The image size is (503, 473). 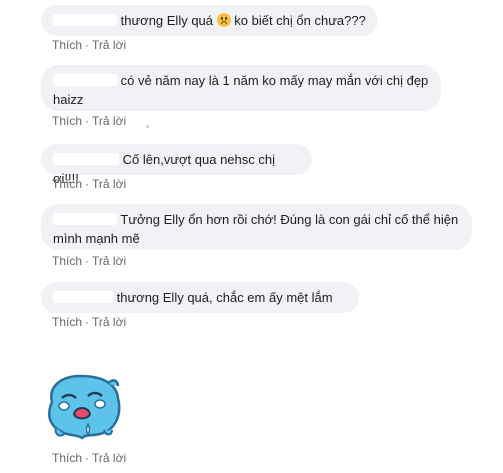 I want to click on comment-bubble: thương Elly quá ko biết chị ổn chưa???, so click(x=209, y=20).